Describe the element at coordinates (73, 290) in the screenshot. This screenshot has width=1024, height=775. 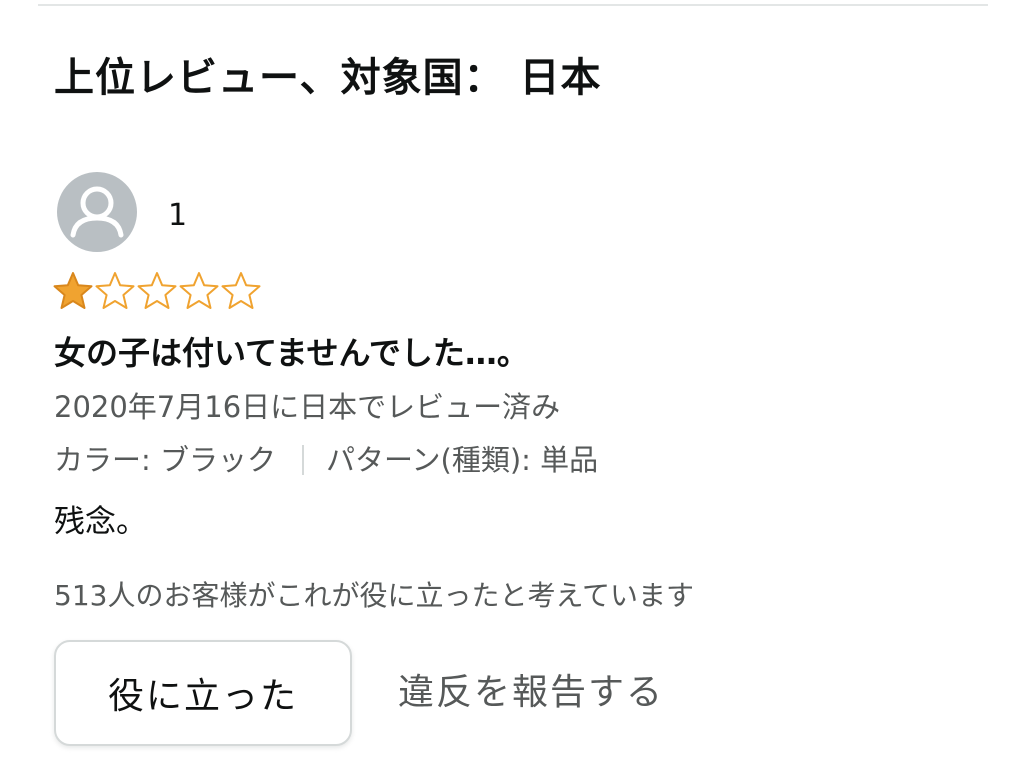
I see `star-filled-icon` at that location.